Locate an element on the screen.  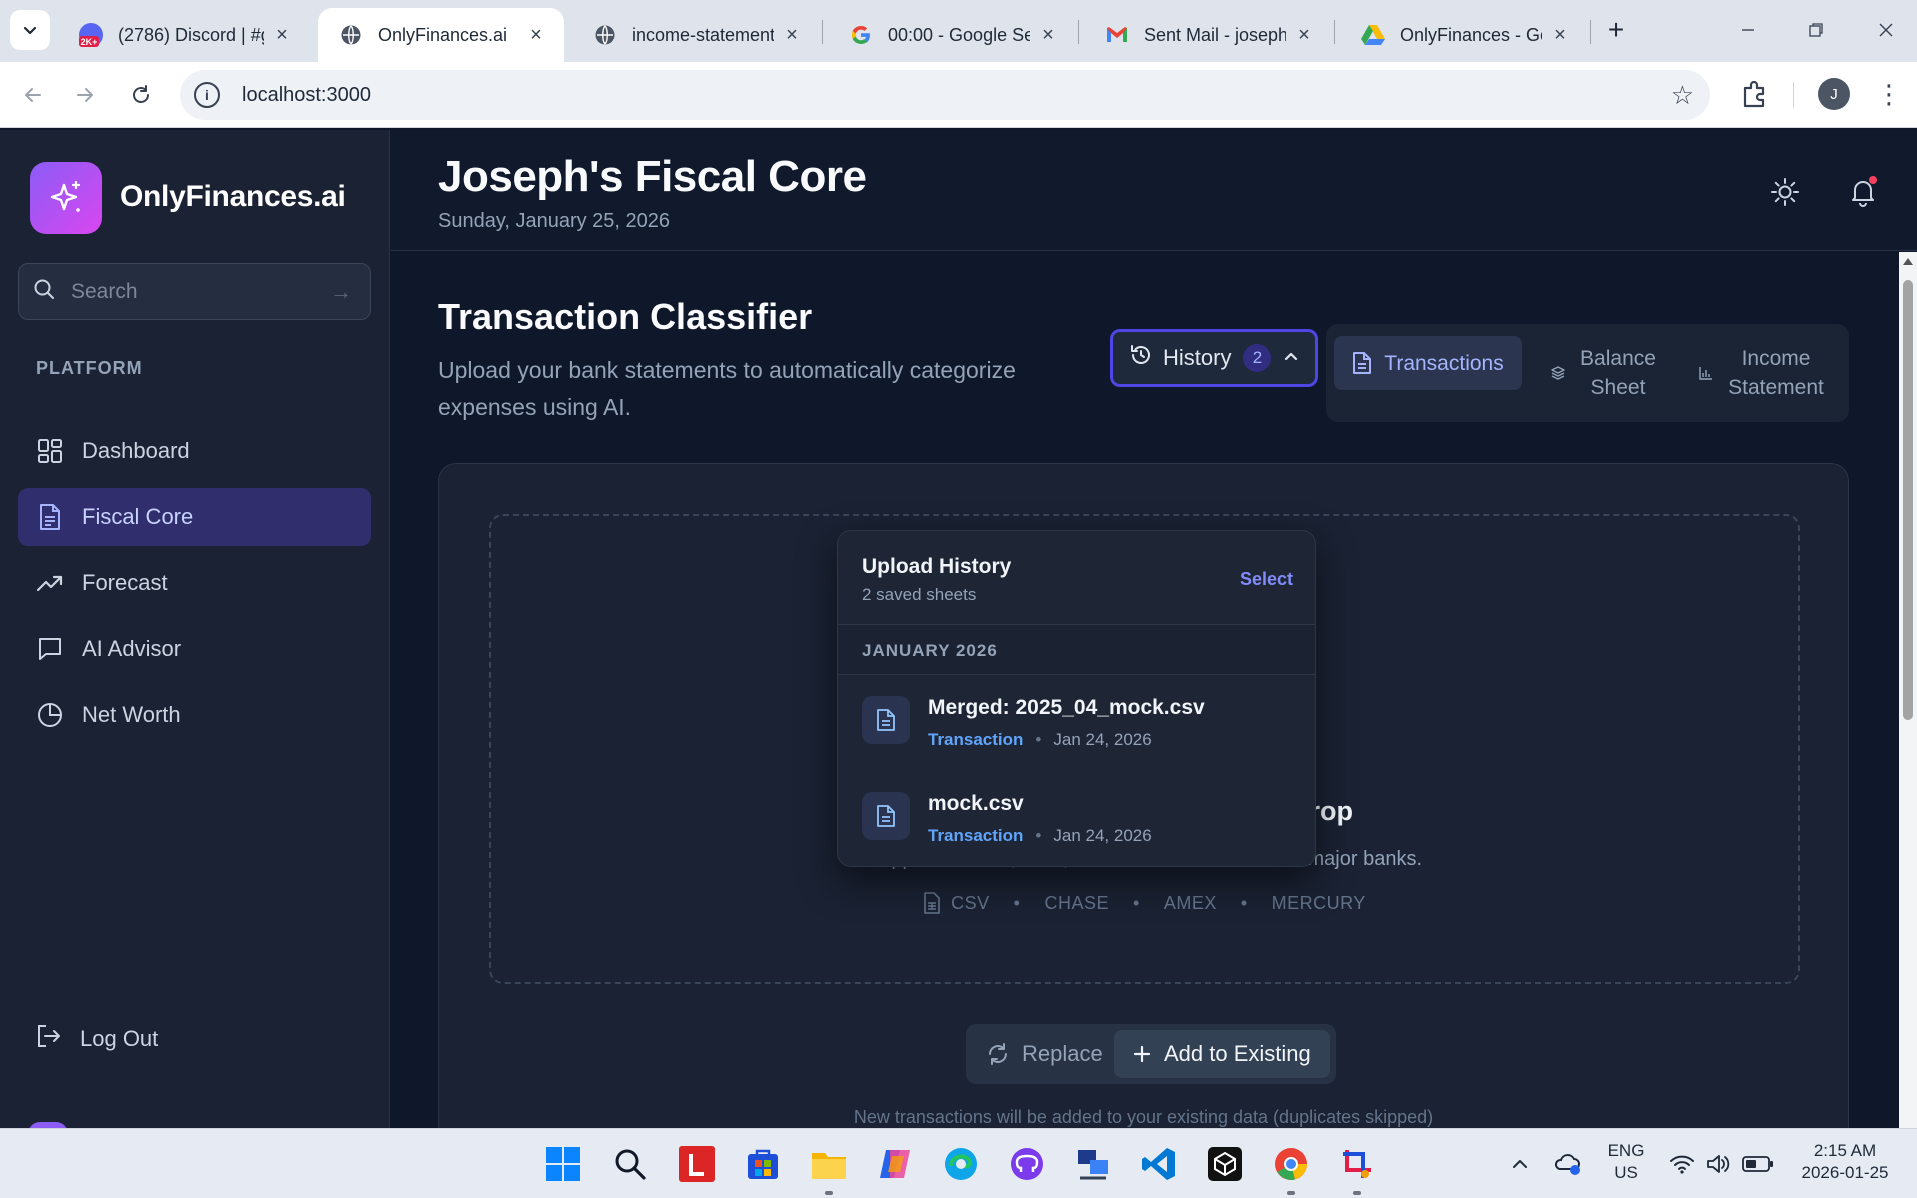
arrow-left-icon is located at coordinates (33, 95).